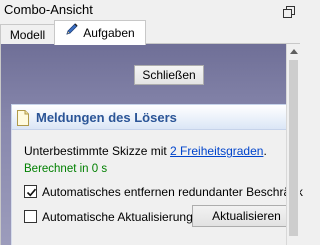 This screenshot has width=320, height=245. I want to click on solver-message-end: ., so click(265, 151).